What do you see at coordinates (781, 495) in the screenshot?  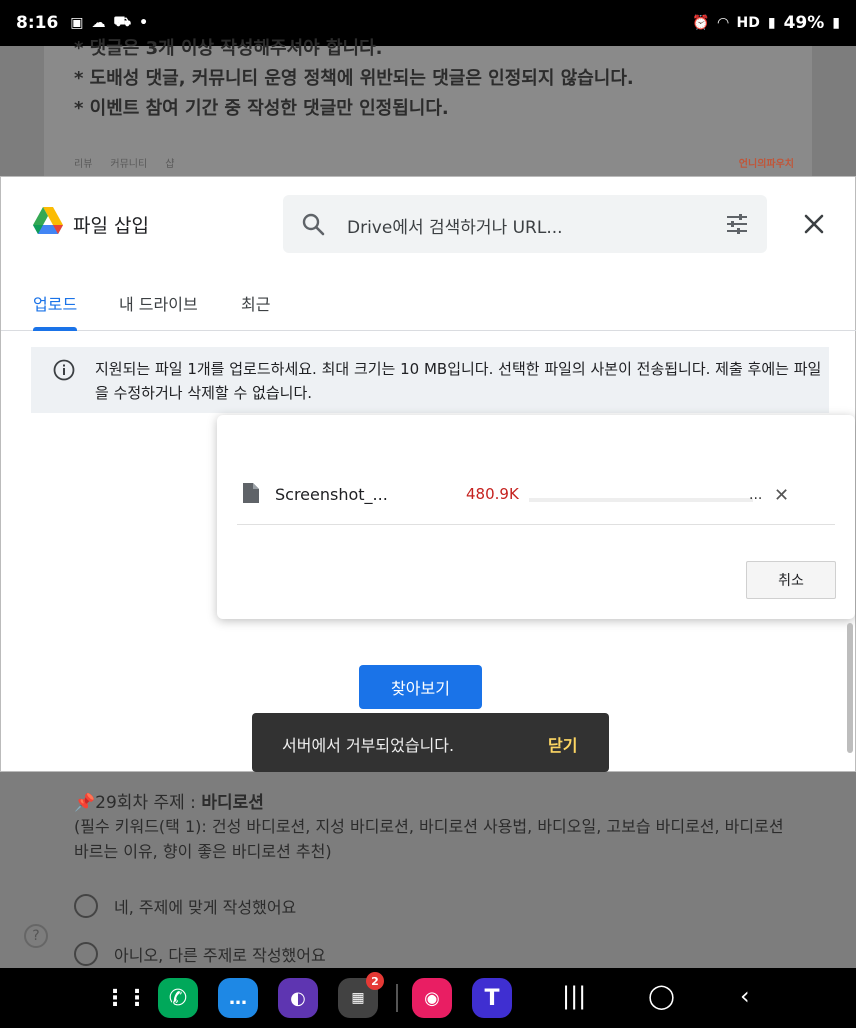 I see `remove-file-icon: ✕` at bounding box center [781, 495].